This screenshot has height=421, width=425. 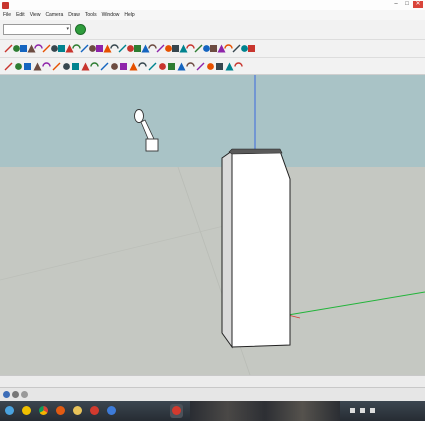 What do you see at coordinates (152, 145) in the screenshot?
I see `scale-figure-base` at bounding box center [152, 145].